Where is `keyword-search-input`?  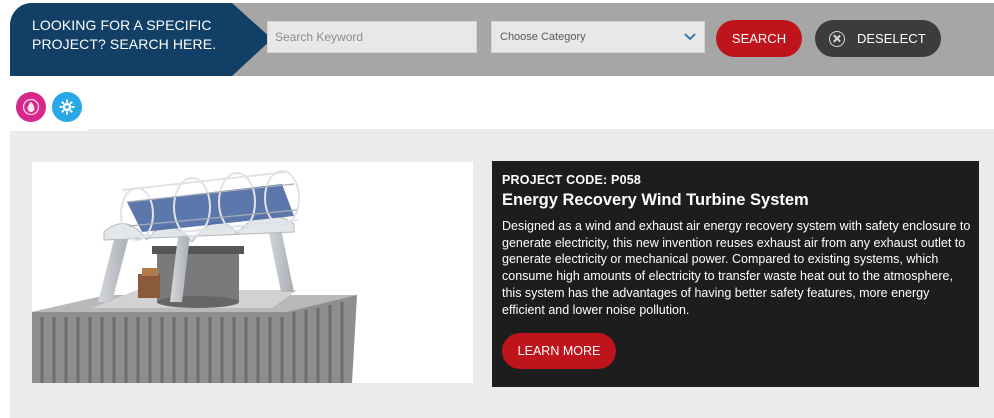 keyword-search-input is located at coordinates (372, 37).